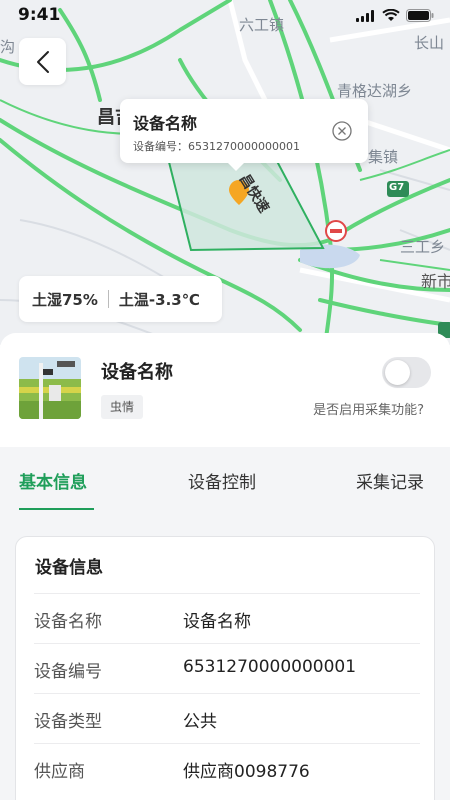 The image size is (450, 800). I want to click on tab-collect-records: 采集记录, so click(390, 480).